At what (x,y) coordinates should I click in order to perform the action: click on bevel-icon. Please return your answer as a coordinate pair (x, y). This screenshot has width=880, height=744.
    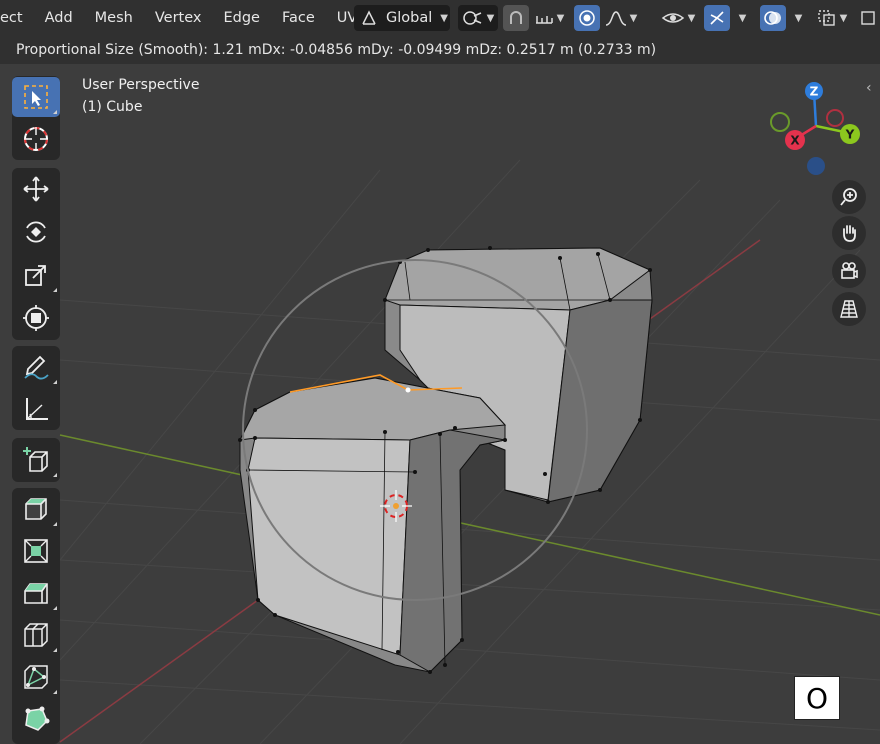
    Looking at the image, I should click on (36, 593).